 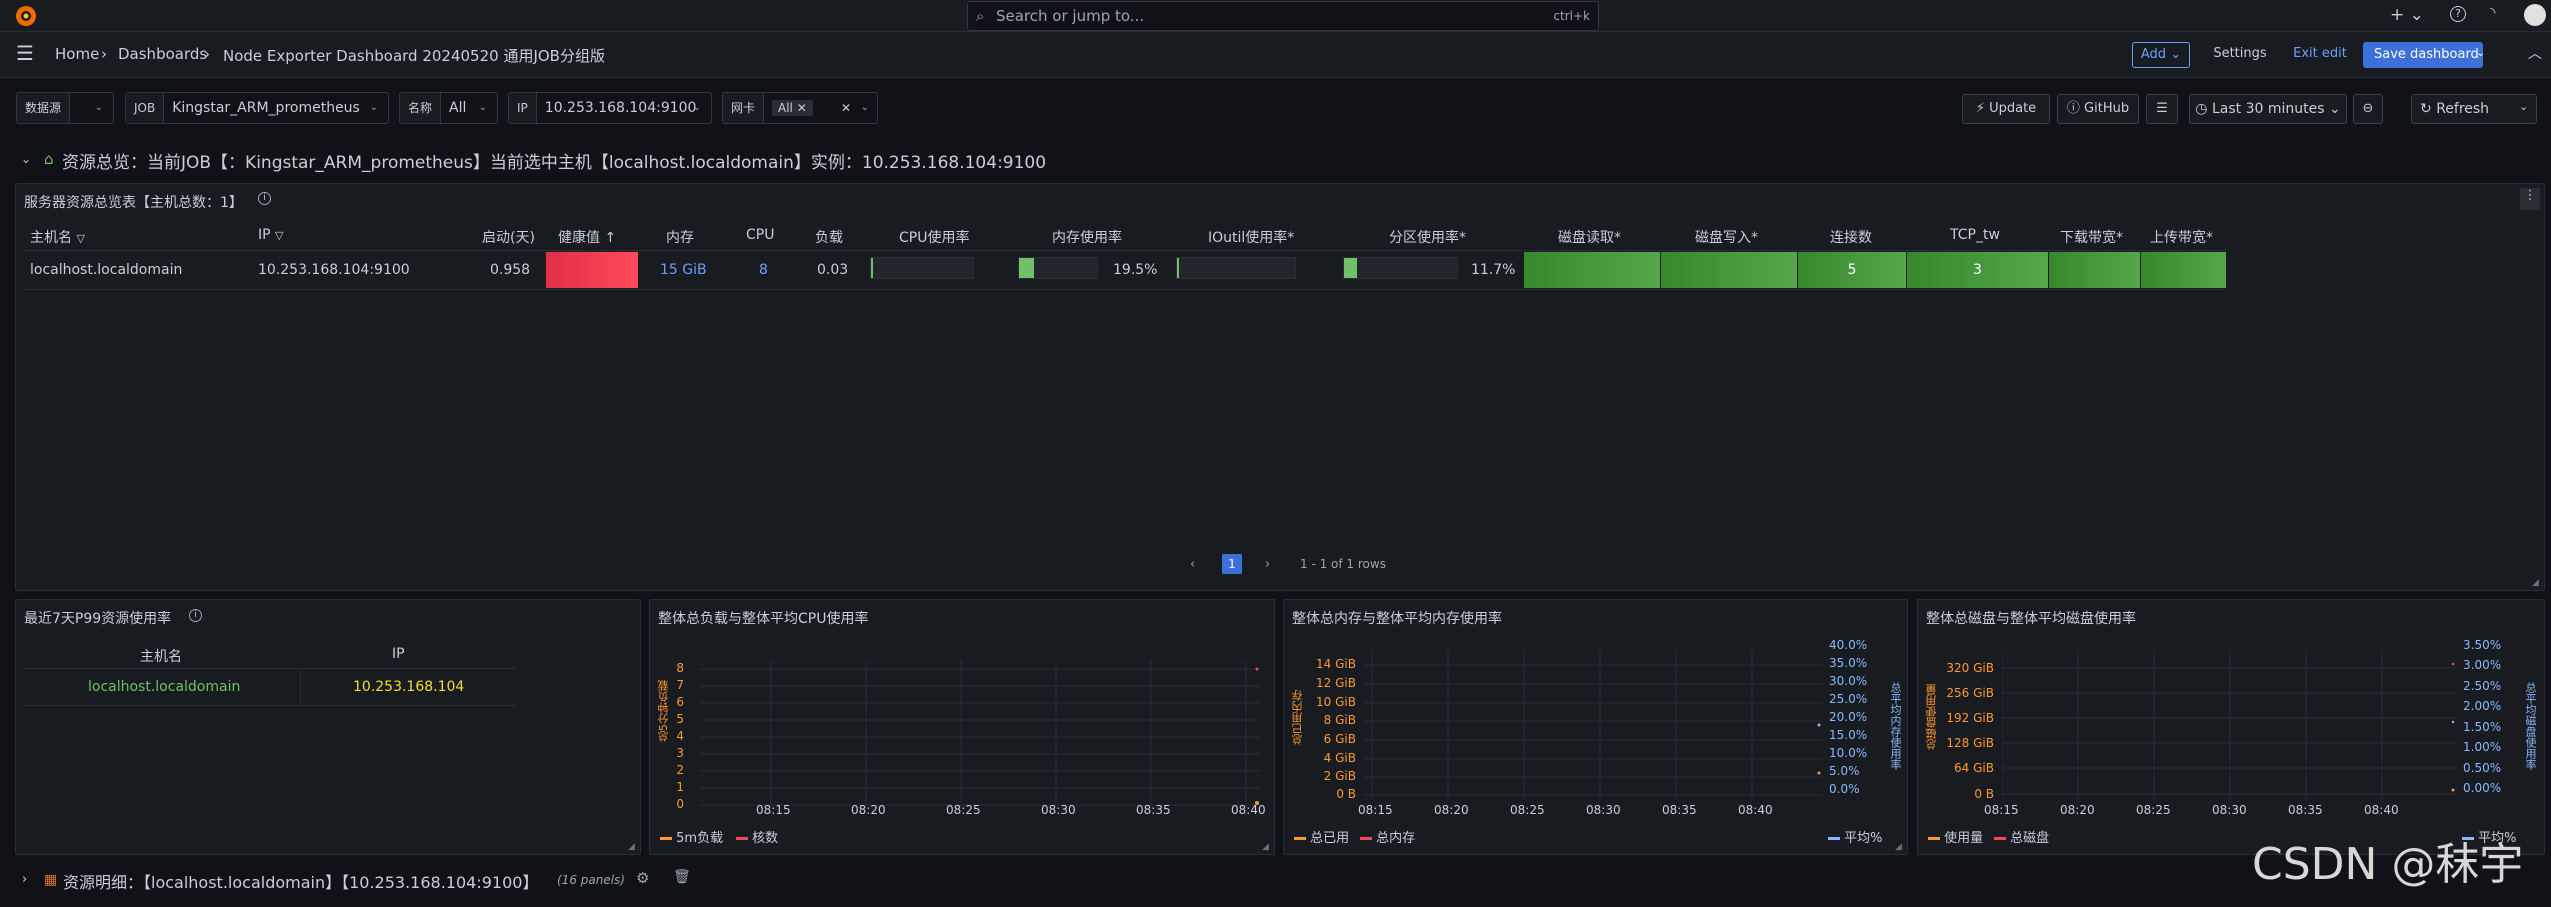 I want to click on col-health: 健康值 ↑, so click(x=587, y=237).